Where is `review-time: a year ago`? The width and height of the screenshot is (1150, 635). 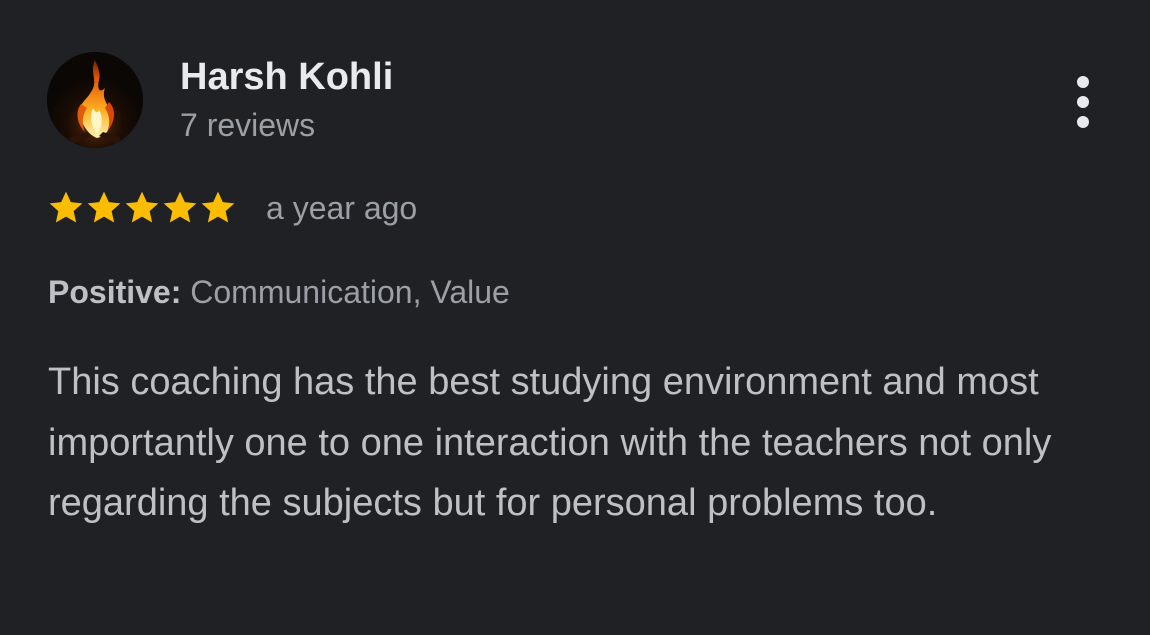
review-time: a year ago is located at coordinates (342, 208).